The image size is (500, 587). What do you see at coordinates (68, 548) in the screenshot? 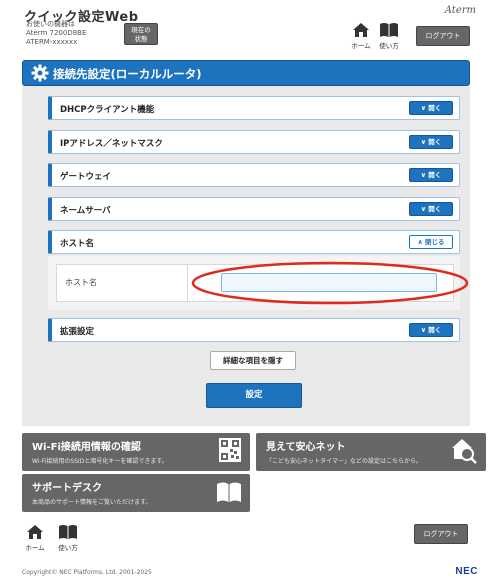
I see `footer-usage-label: 使い方` at bounding box center [68, 548].